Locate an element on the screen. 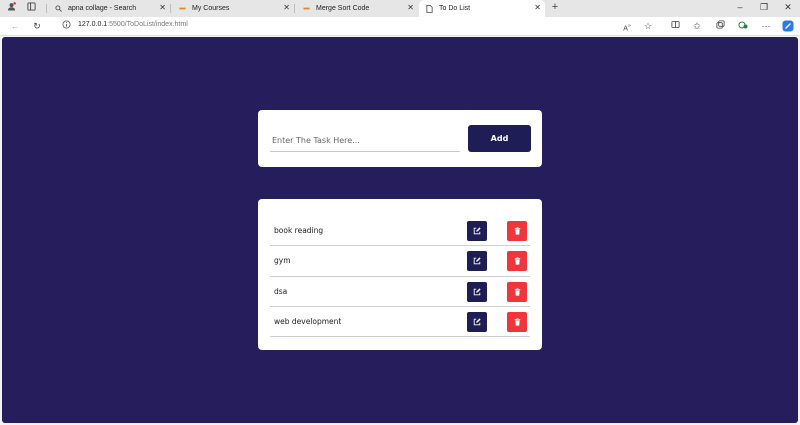 The width and height of the screenshot is (800, 425). task-input is located at coordinates (365, 140).